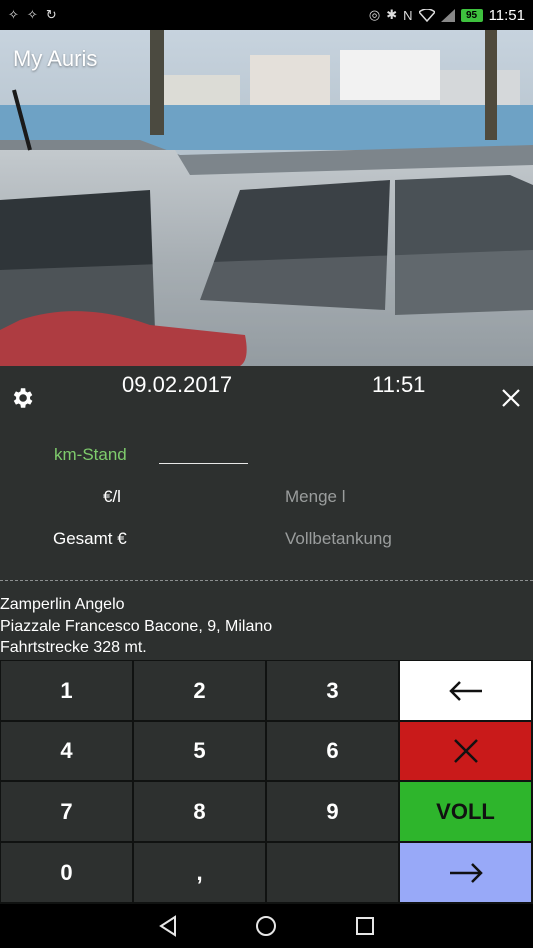  I want to click on recents-icon, so click(365, 926).